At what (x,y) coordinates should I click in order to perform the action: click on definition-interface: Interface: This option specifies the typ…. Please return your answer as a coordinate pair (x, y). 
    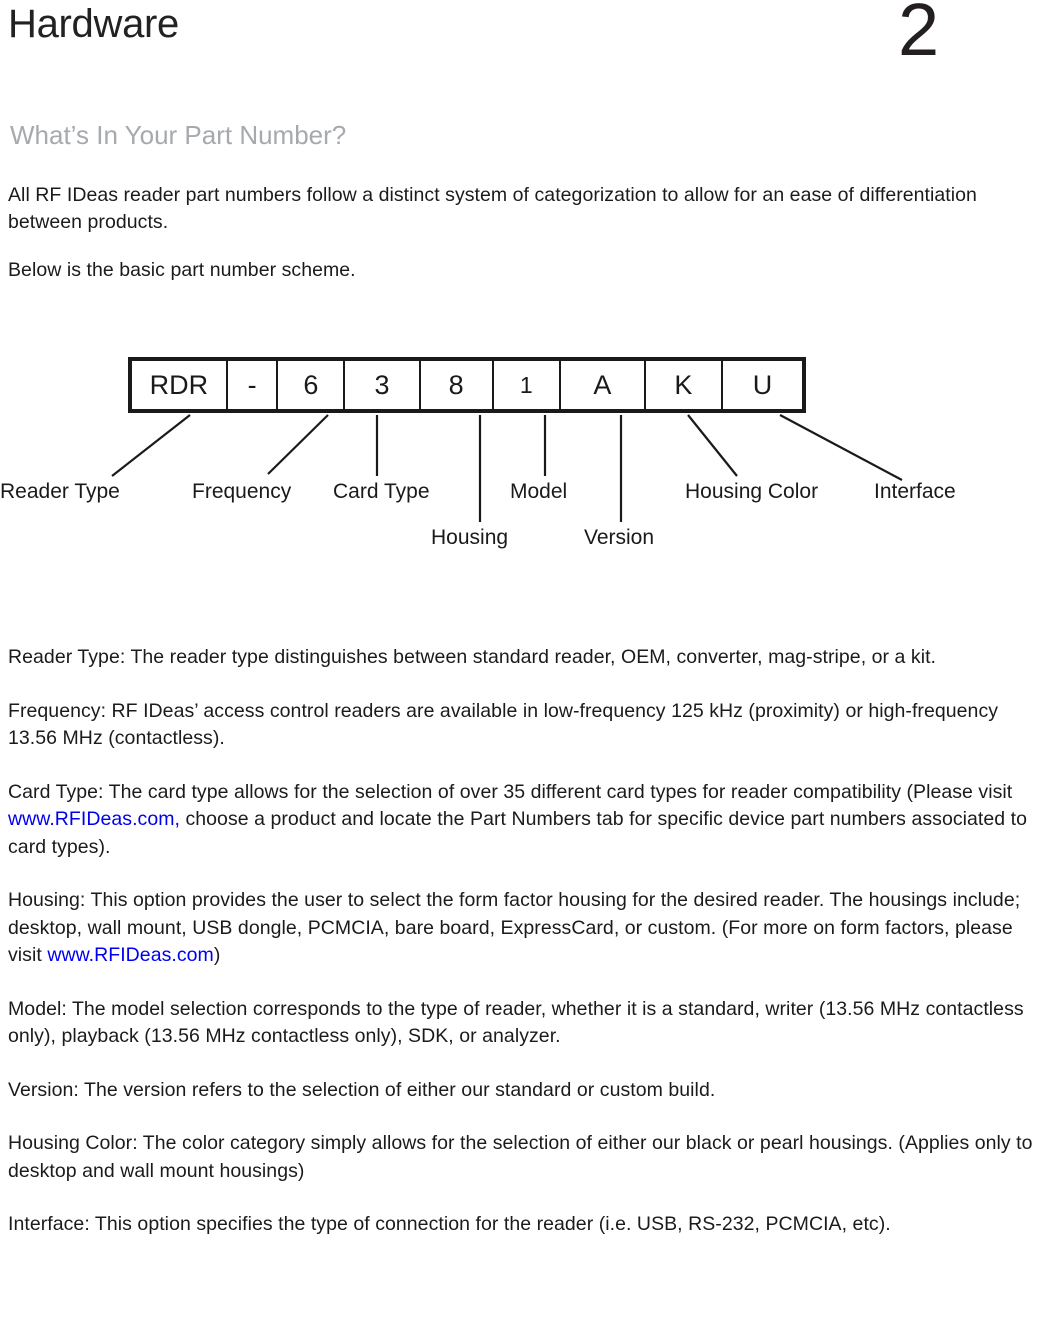
    Looking at the image, I should click on (525, 1225).